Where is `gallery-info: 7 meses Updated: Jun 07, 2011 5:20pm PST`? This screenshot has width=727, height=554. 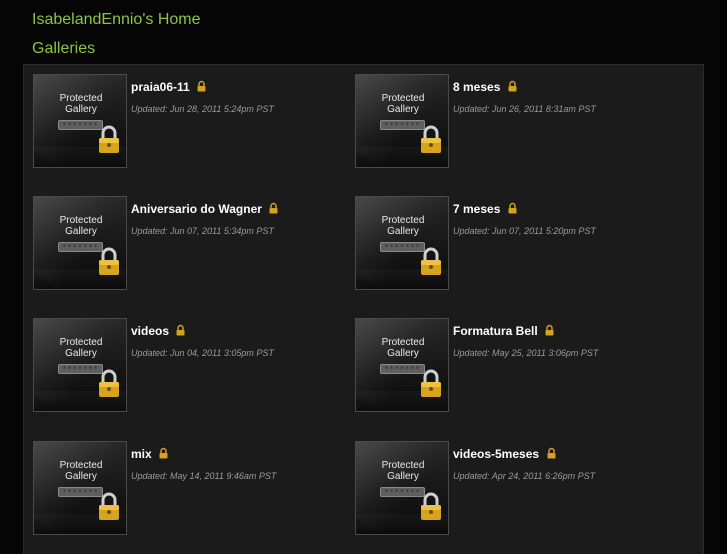 gallery-info: 7 meses Updated: Jun 07, 2011 5:20pm PST is located at coordinates (564, 219).